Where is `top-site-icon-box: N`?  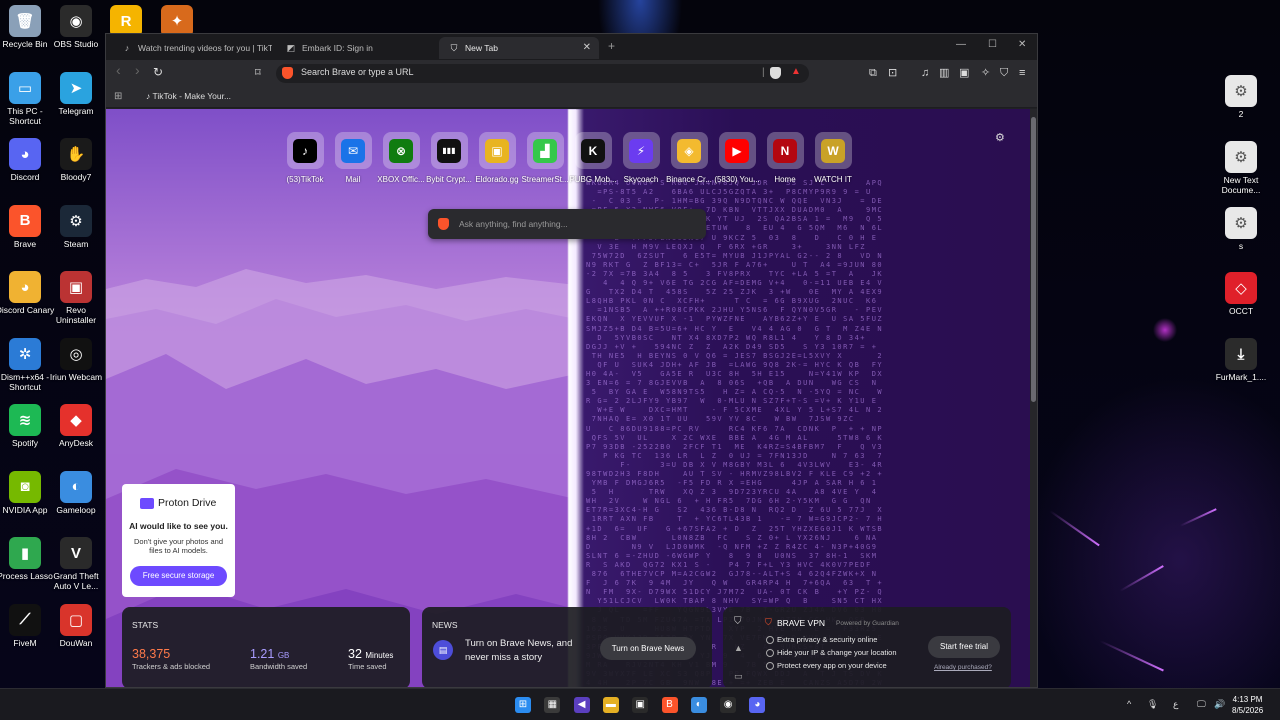
top-site-icon-box: N is located at coordinates (785, 150).